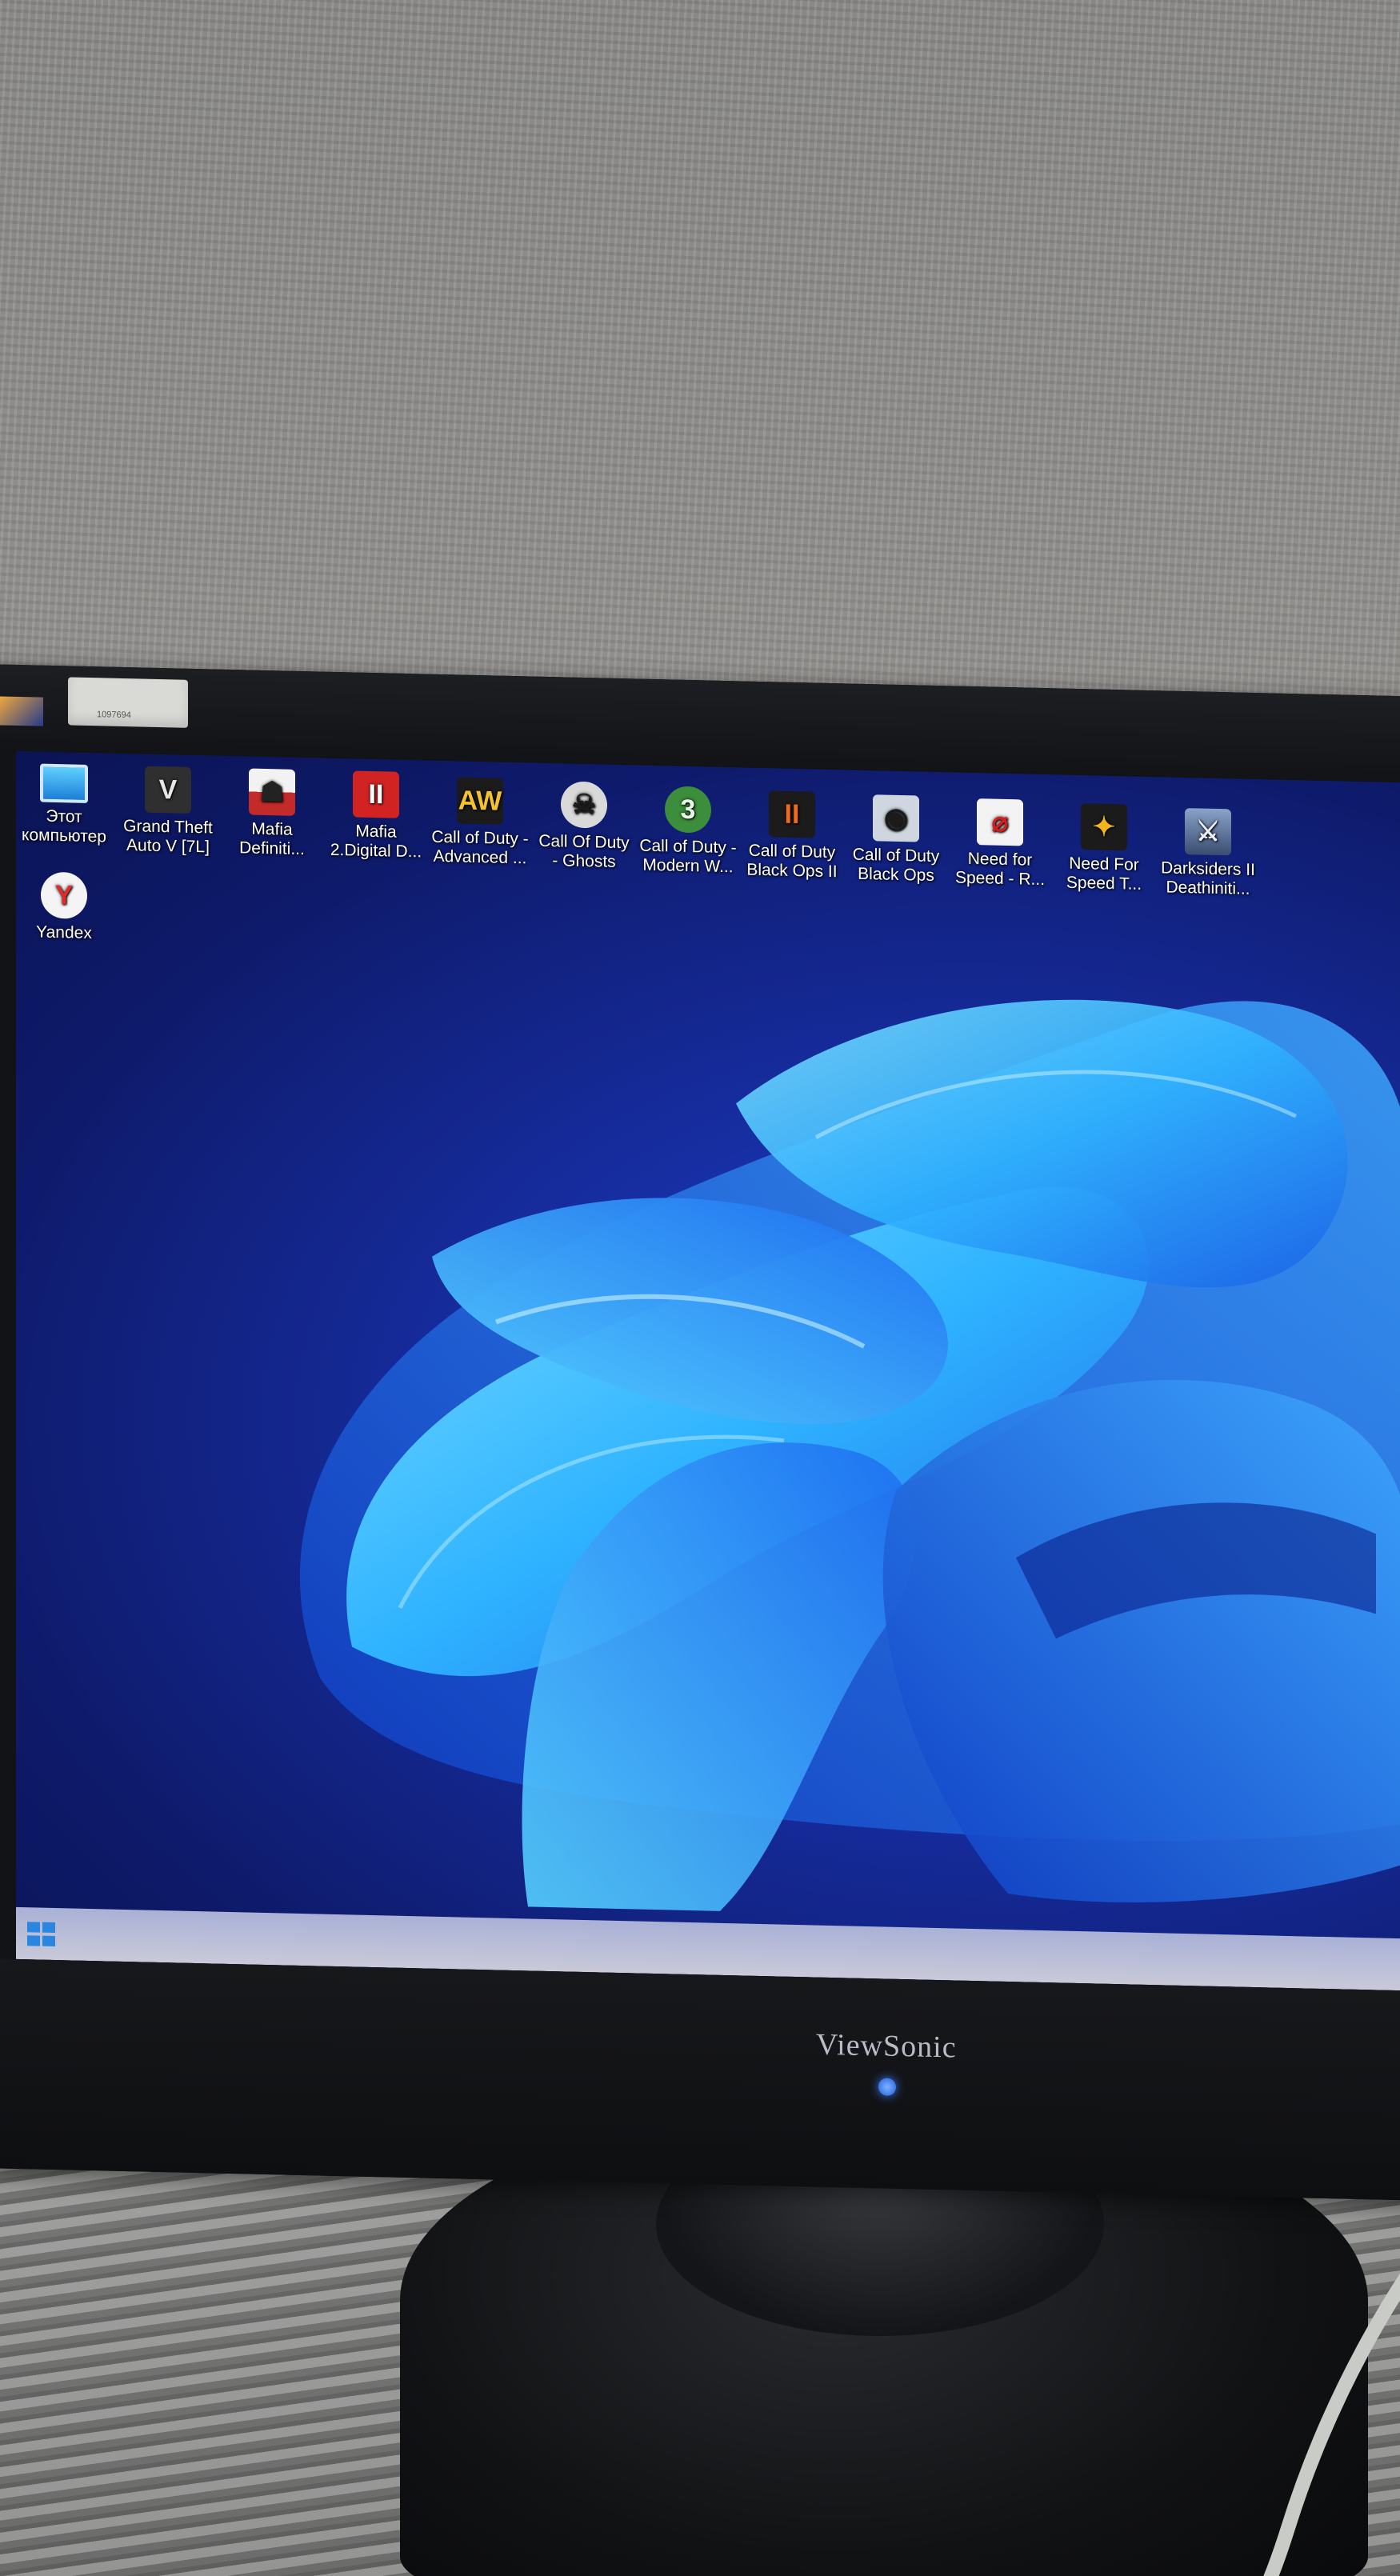 This screenshot has width=1400, height=2576. What do you see at coordinates (886, 2046) in the screenshot?
I see `monitor-brand-logo: ViewSonic` at bounding box center [886, 2046].